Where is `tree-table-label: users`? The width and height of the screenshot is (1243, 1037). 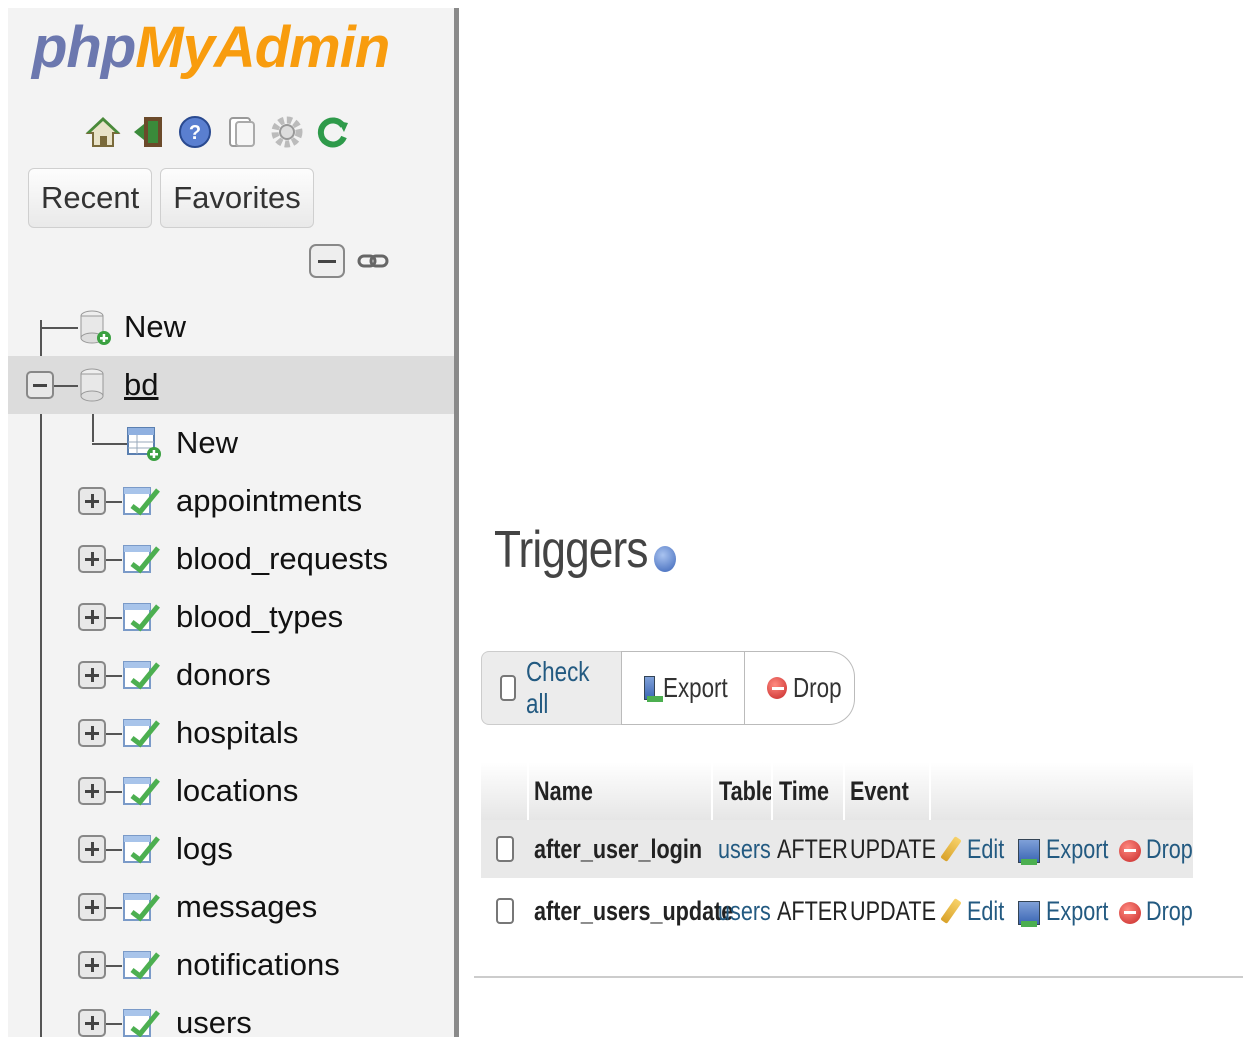 tree-table-label: users is located at coordinates (214, 1015).